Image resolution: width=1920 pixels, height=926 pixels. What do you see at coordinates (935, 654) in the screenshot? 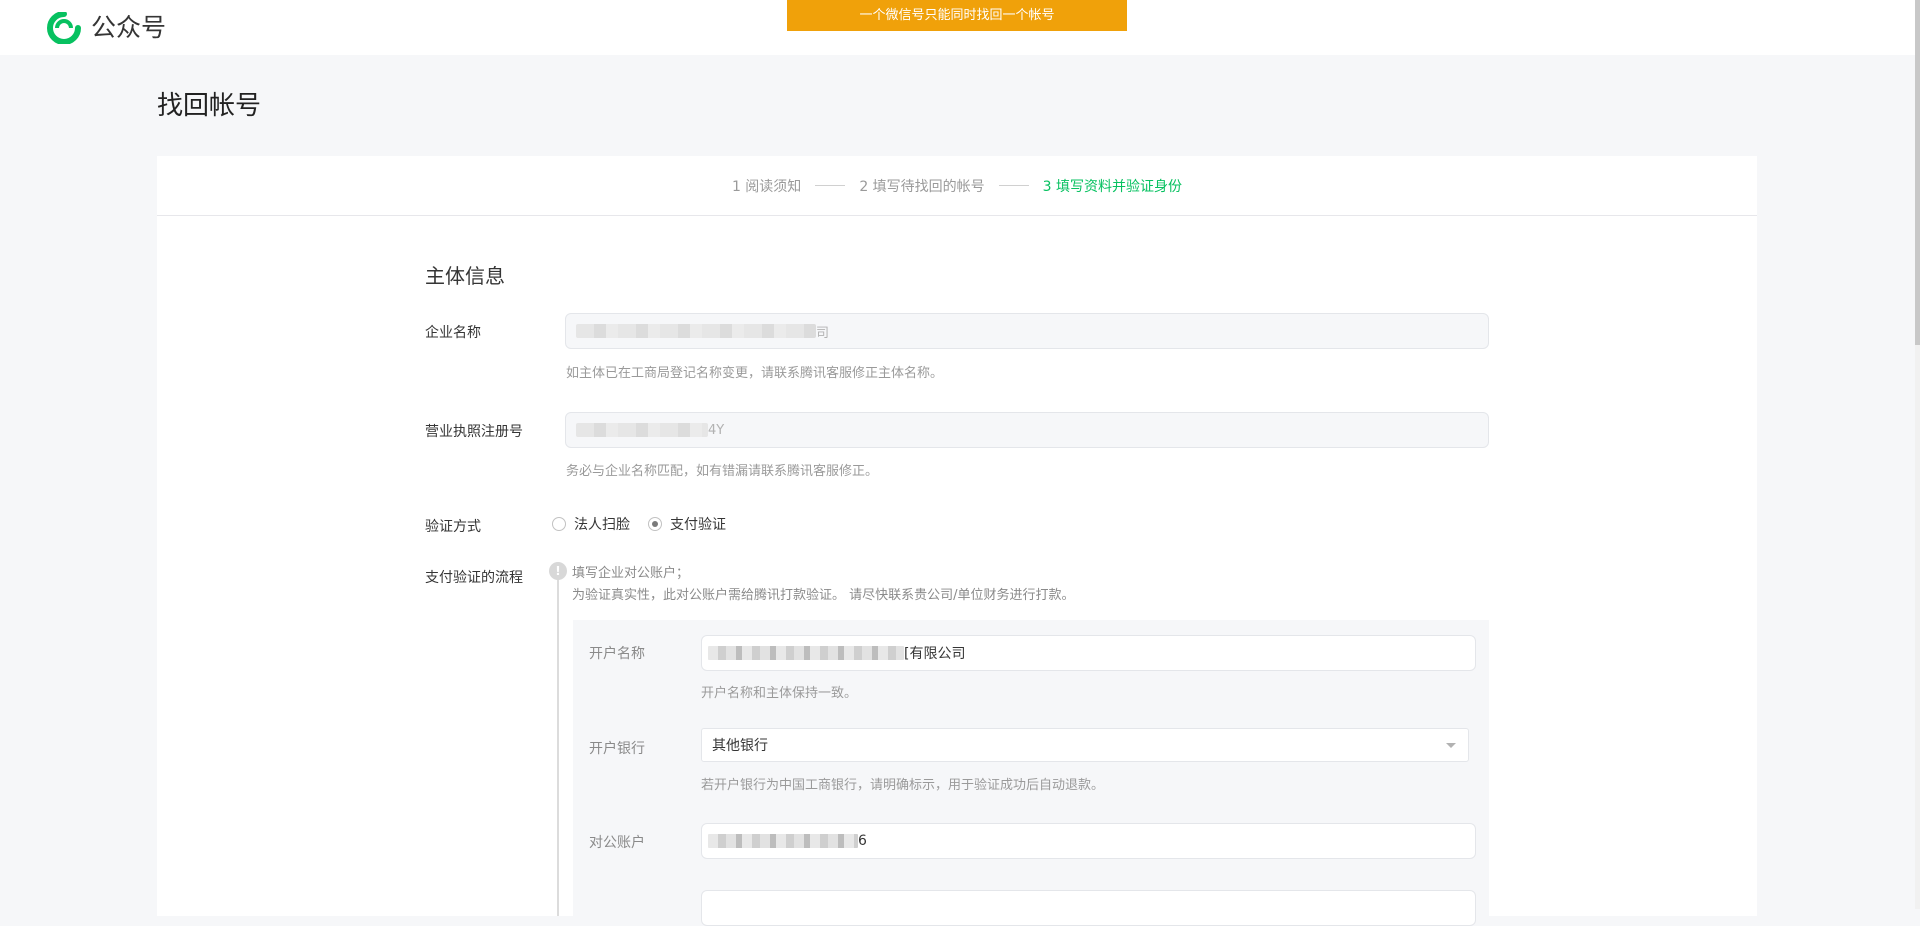
I see `account-name-visible-suffix: [有限公司` at bounding box center [935, 654].